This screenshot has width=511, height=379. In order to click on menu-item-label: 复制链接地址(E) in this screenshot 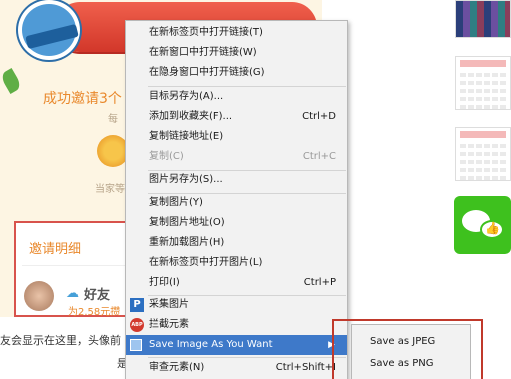, I will do `click(186, 136)`.